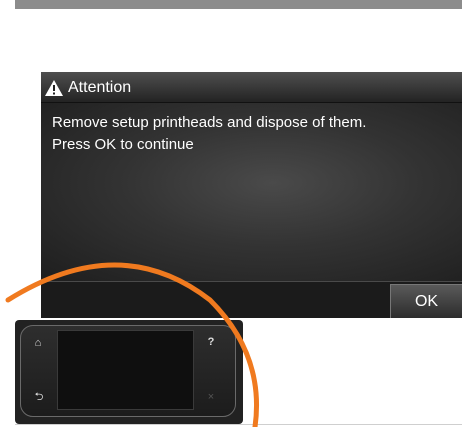 Image resolution: width=462 pixels, height=427 pixels. What do you see at coordinates (100, 87) in the screenshot?
I see `dialog-title: Attention` at bounding box center [100, 87].